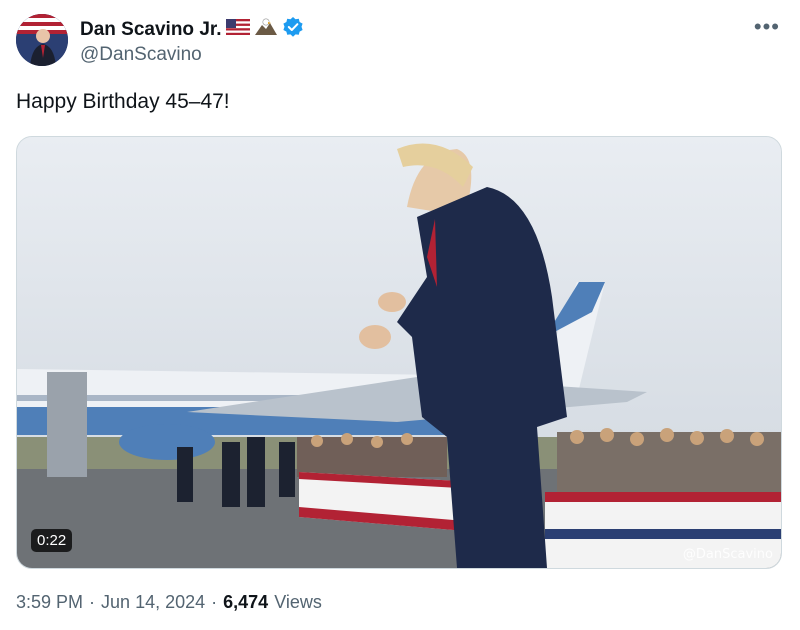 This screenshot has height=630, width=800. Describe the element at coordinates (246, 602) in the screenshot. I see `views-count: 6,474` at that location.